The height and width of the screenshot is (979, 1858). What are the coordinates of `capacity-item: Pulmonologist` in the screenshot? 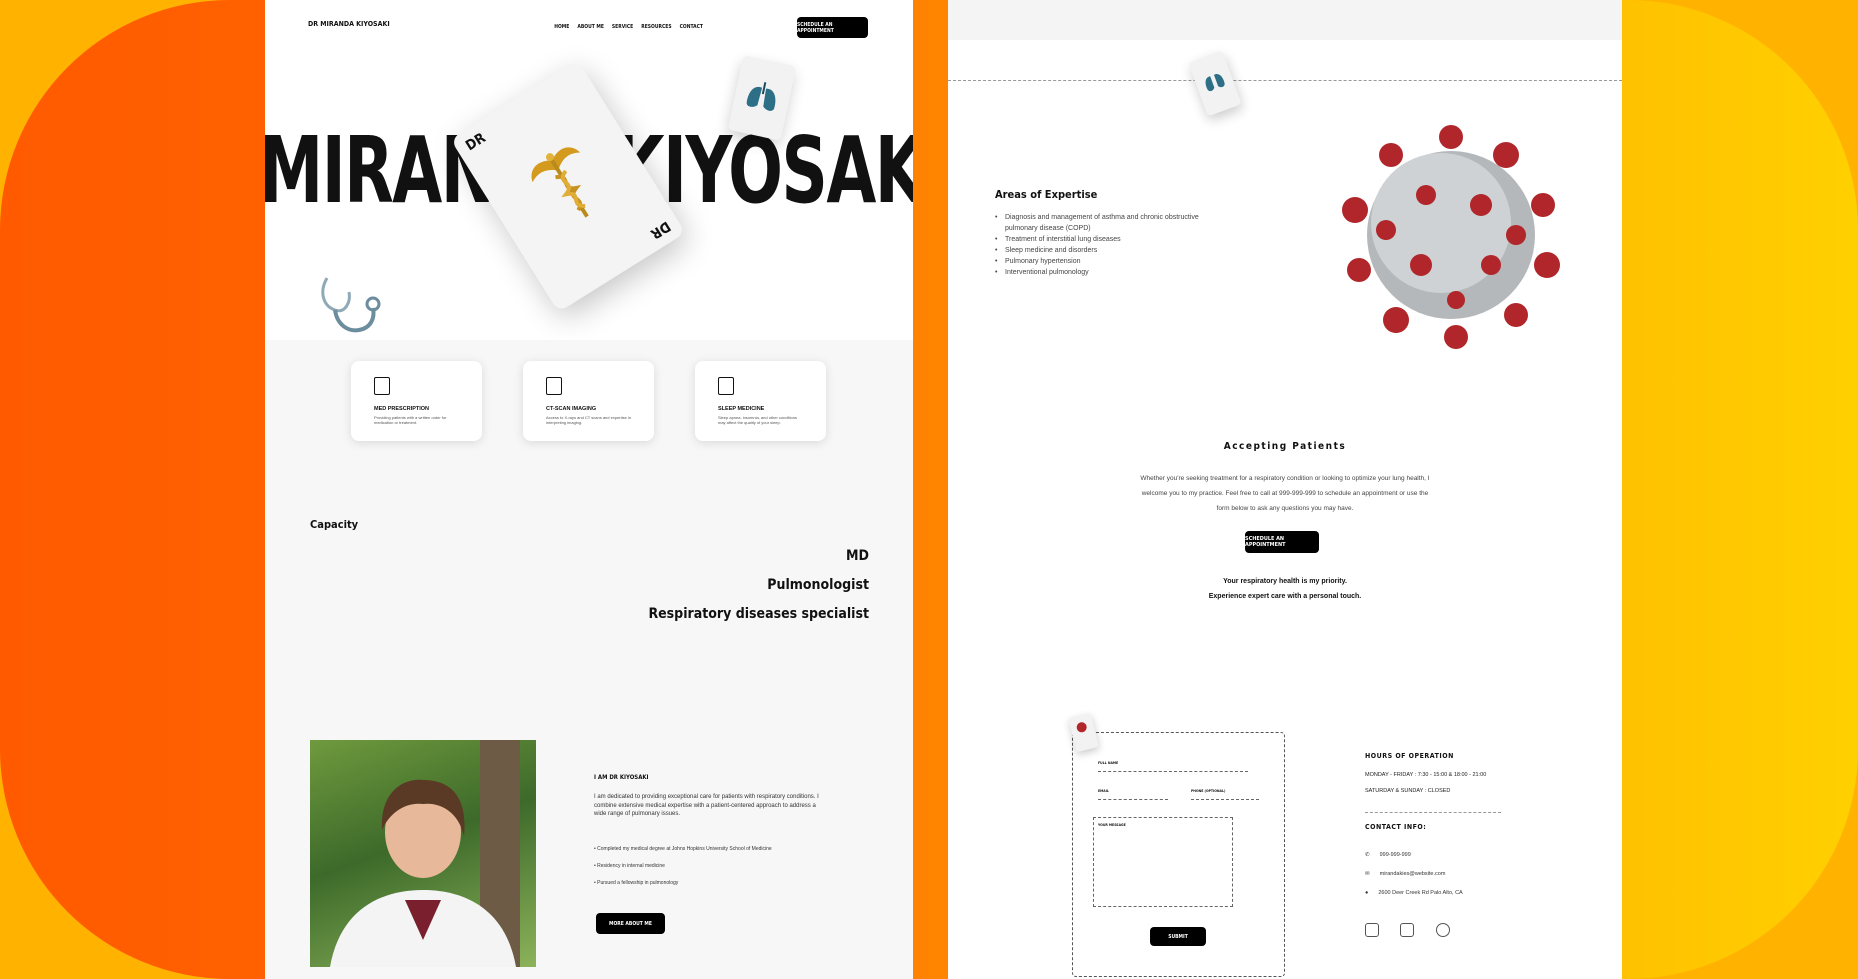 It's located at (818, 585).